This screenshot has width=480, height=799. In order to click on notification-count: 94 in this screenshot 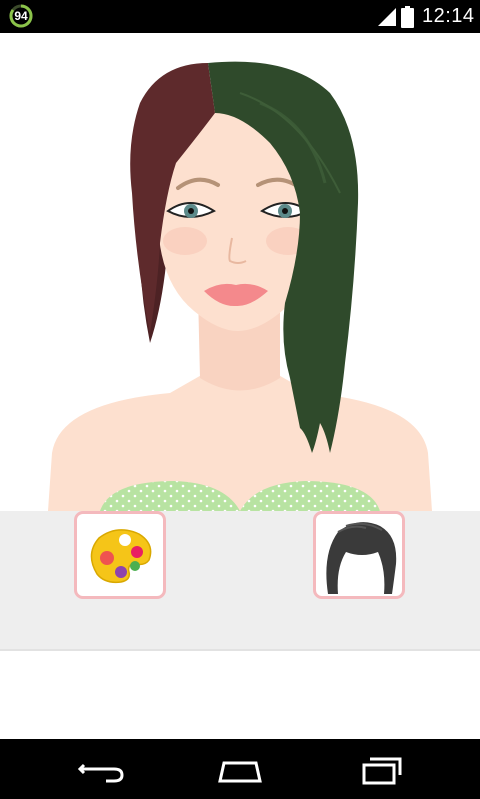, I will do `click(21, 16)`.